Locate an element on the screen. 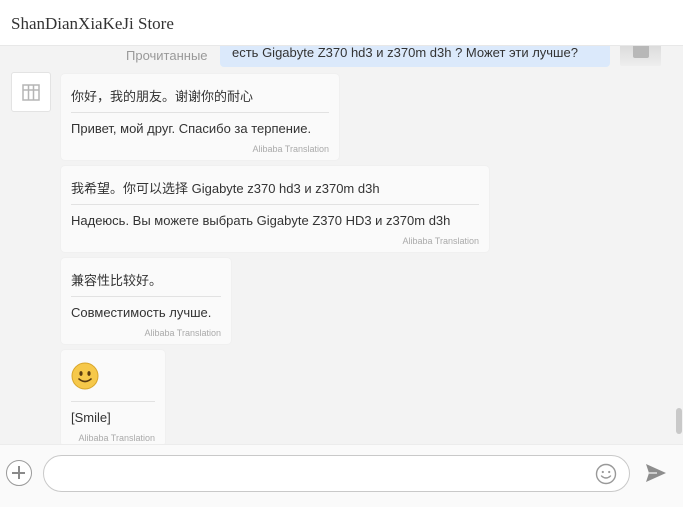 This screenshot has width=695, height=507. chat-header: ShanDianXiaKeJi Store is located at coordinates (341, 23).